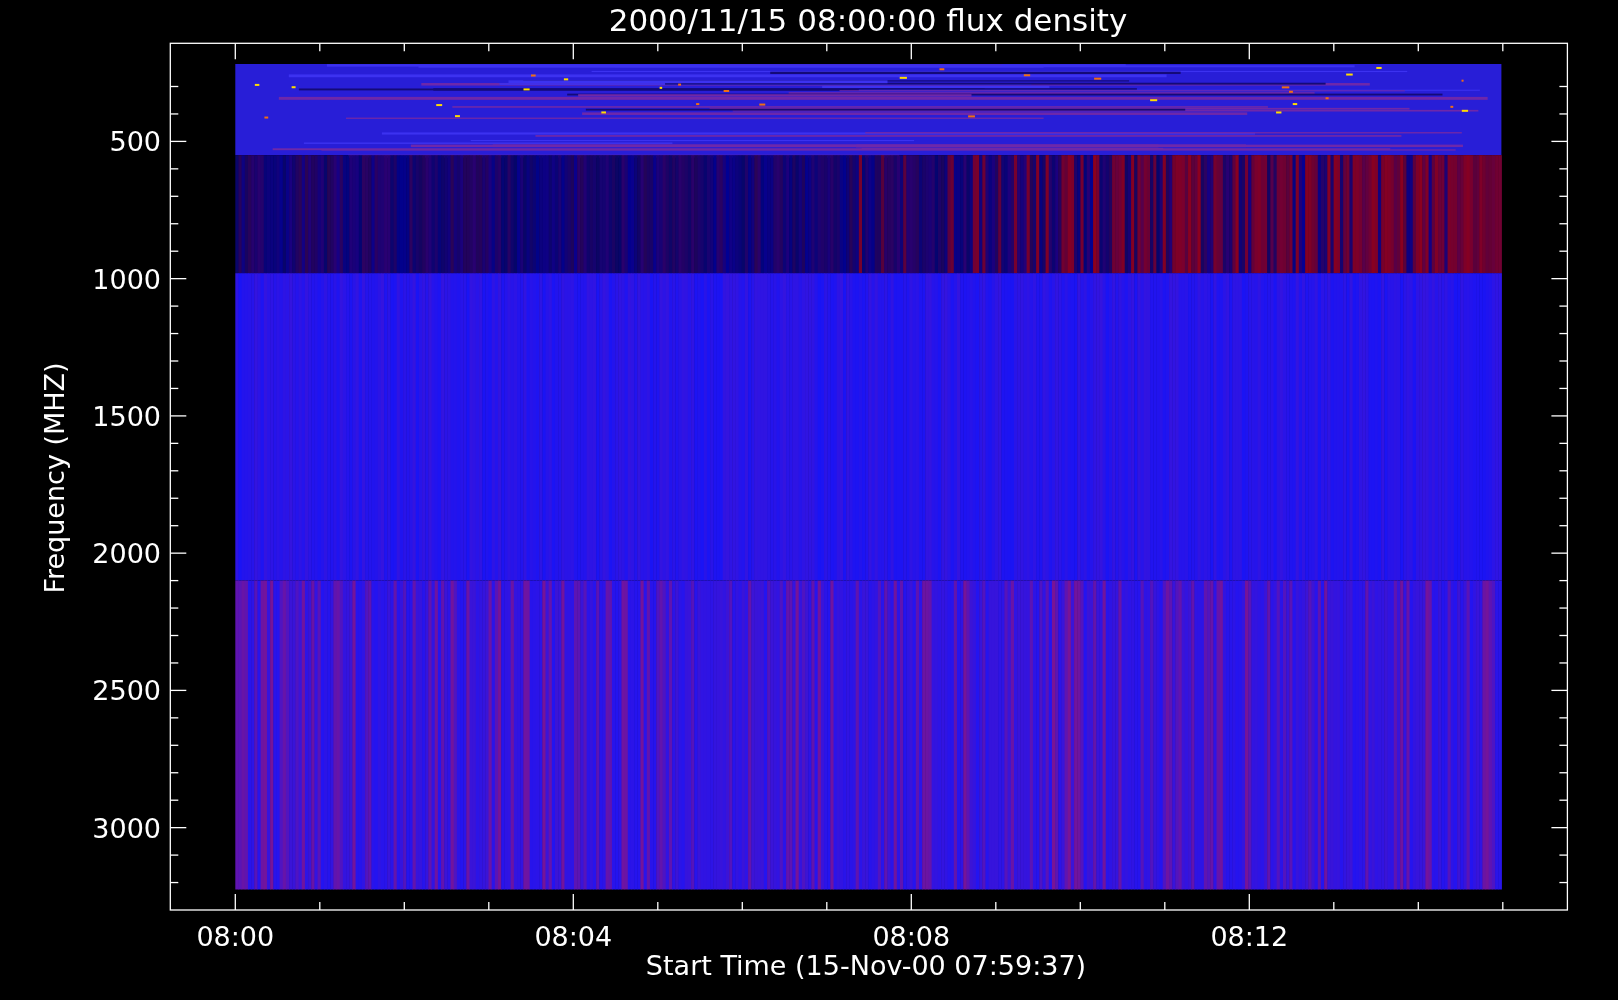 Image resolution: width=1618 pixels, height=1000 pixels. I want to click on chart-title: 2000/11/15 08:00:00 flux density, so click(868, 20).